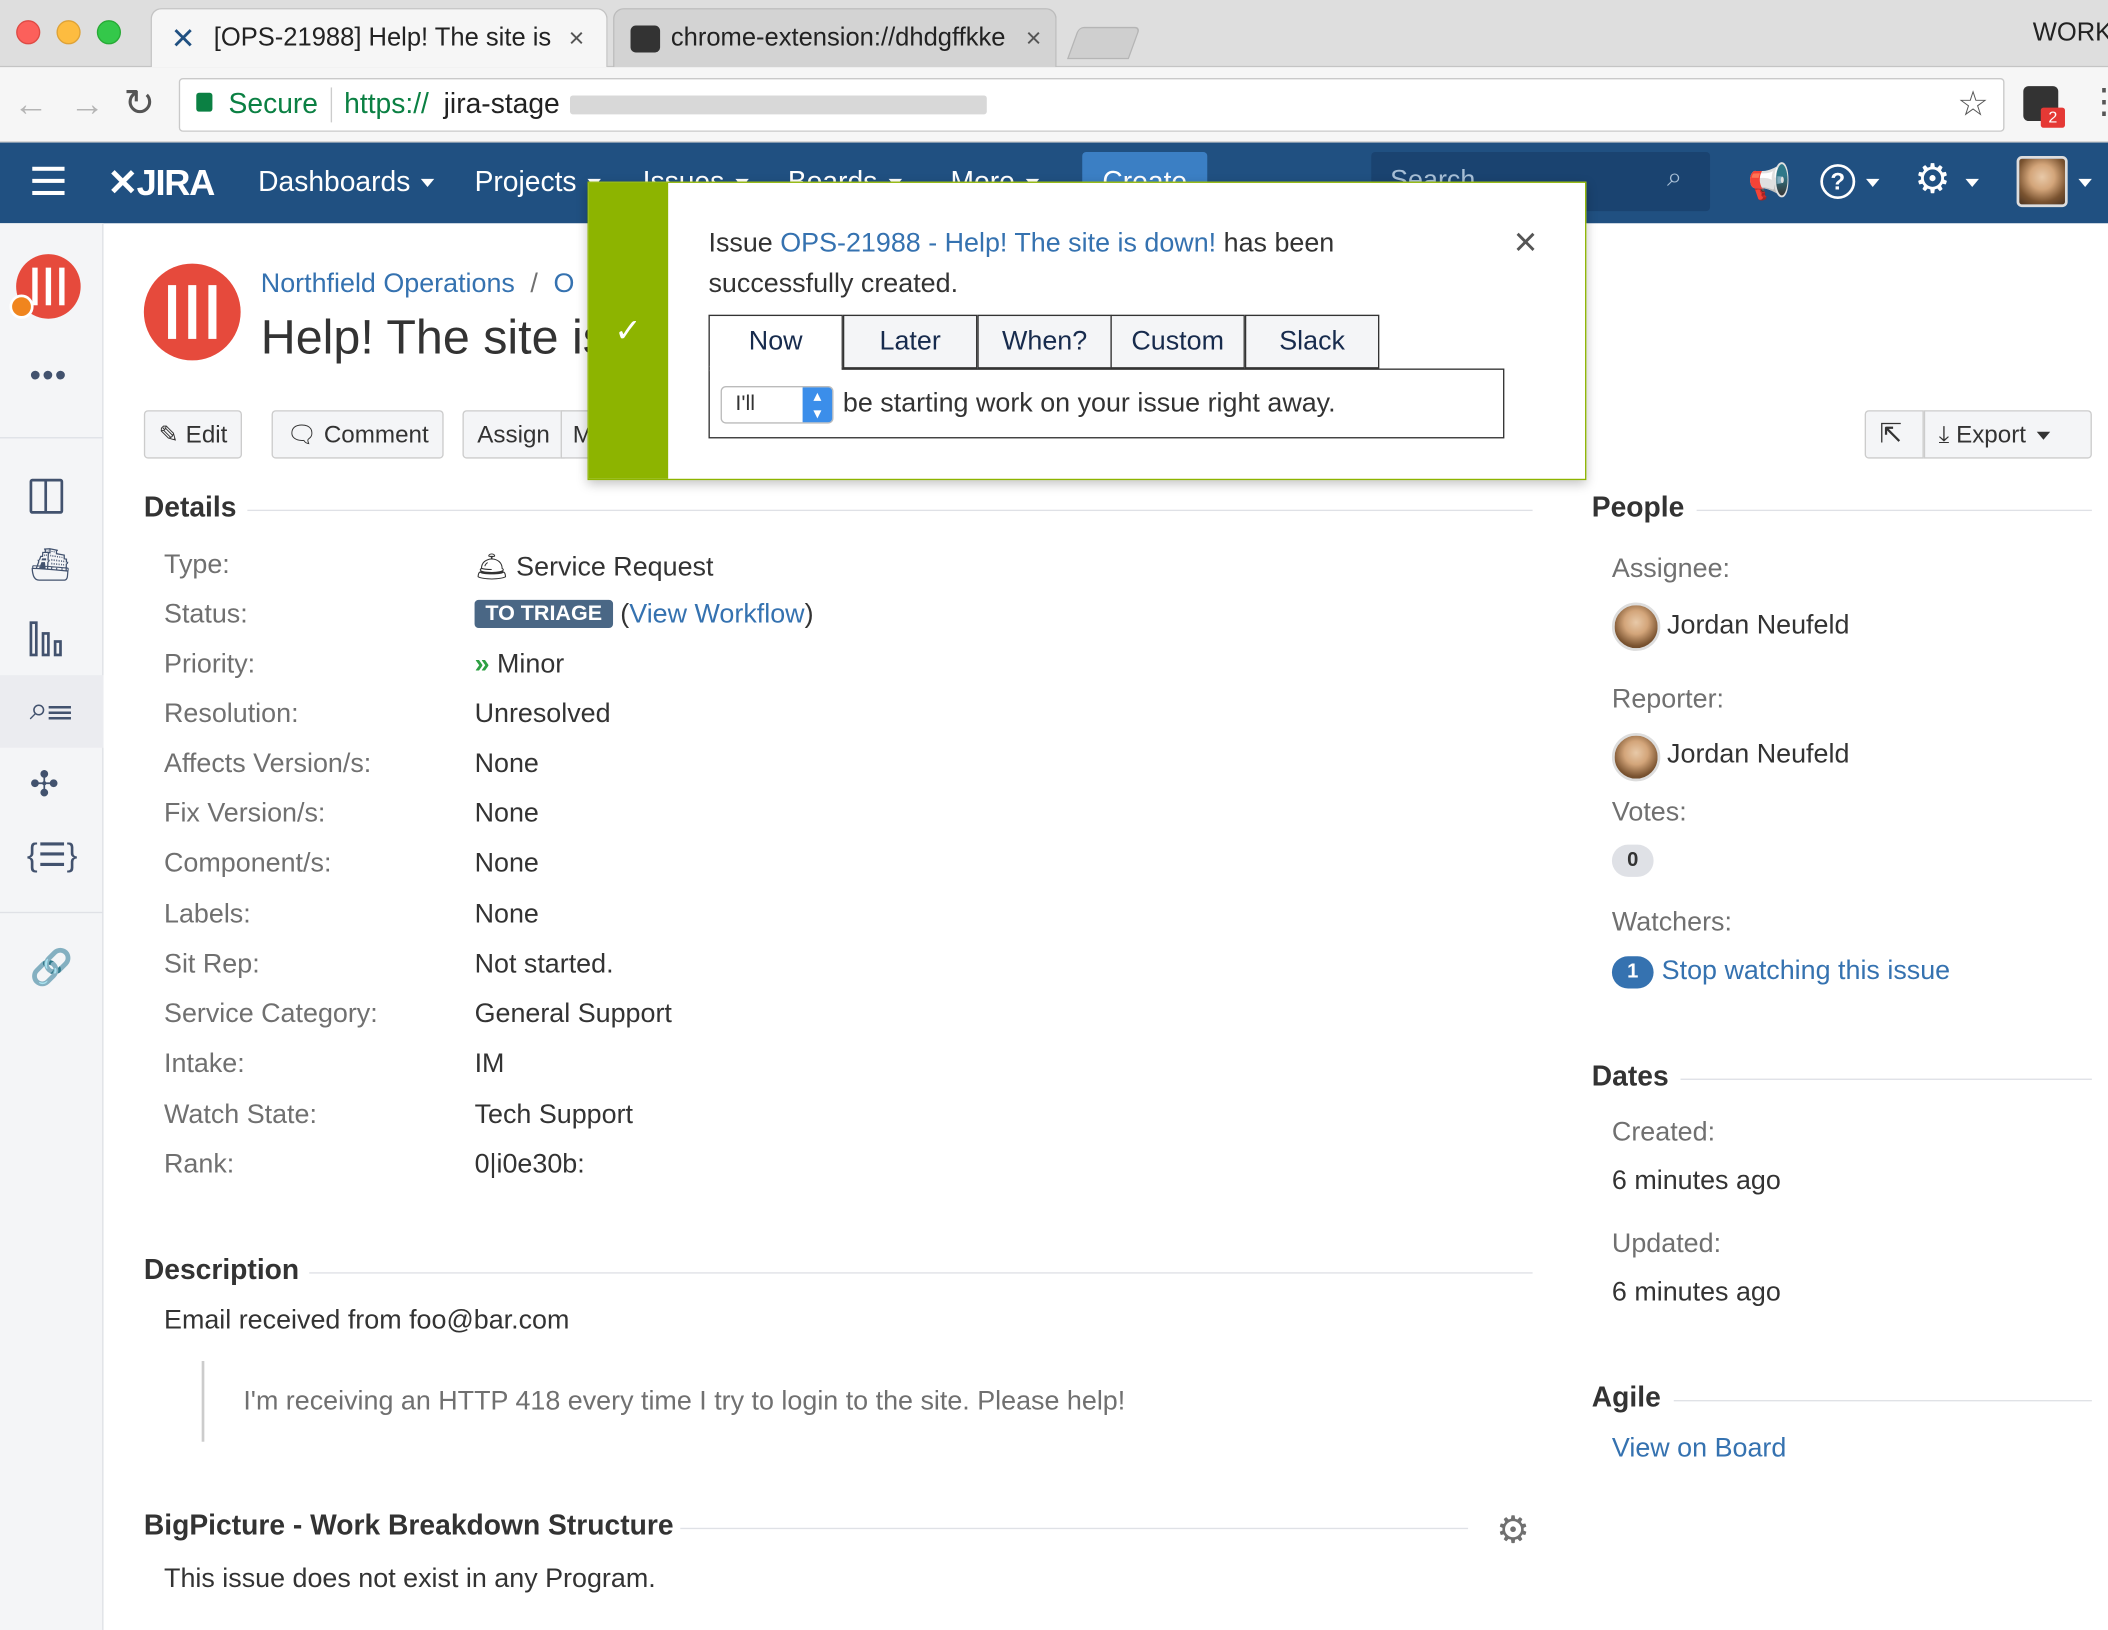 This screenshot has width=2108, height=1630. Describe the element at coordinates (1636, 626) in the screenshot. I see `assignee-avatar` at that location.